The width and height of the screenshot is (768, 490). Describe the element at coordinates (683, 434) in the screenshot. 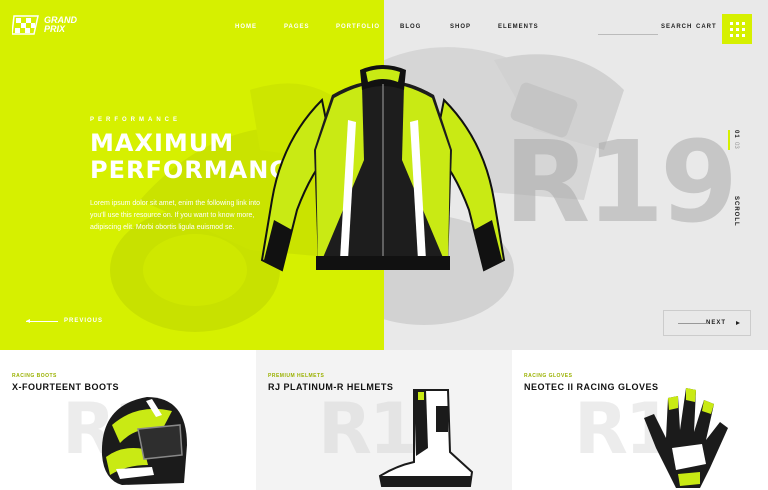

I see `glove-image` at that location.